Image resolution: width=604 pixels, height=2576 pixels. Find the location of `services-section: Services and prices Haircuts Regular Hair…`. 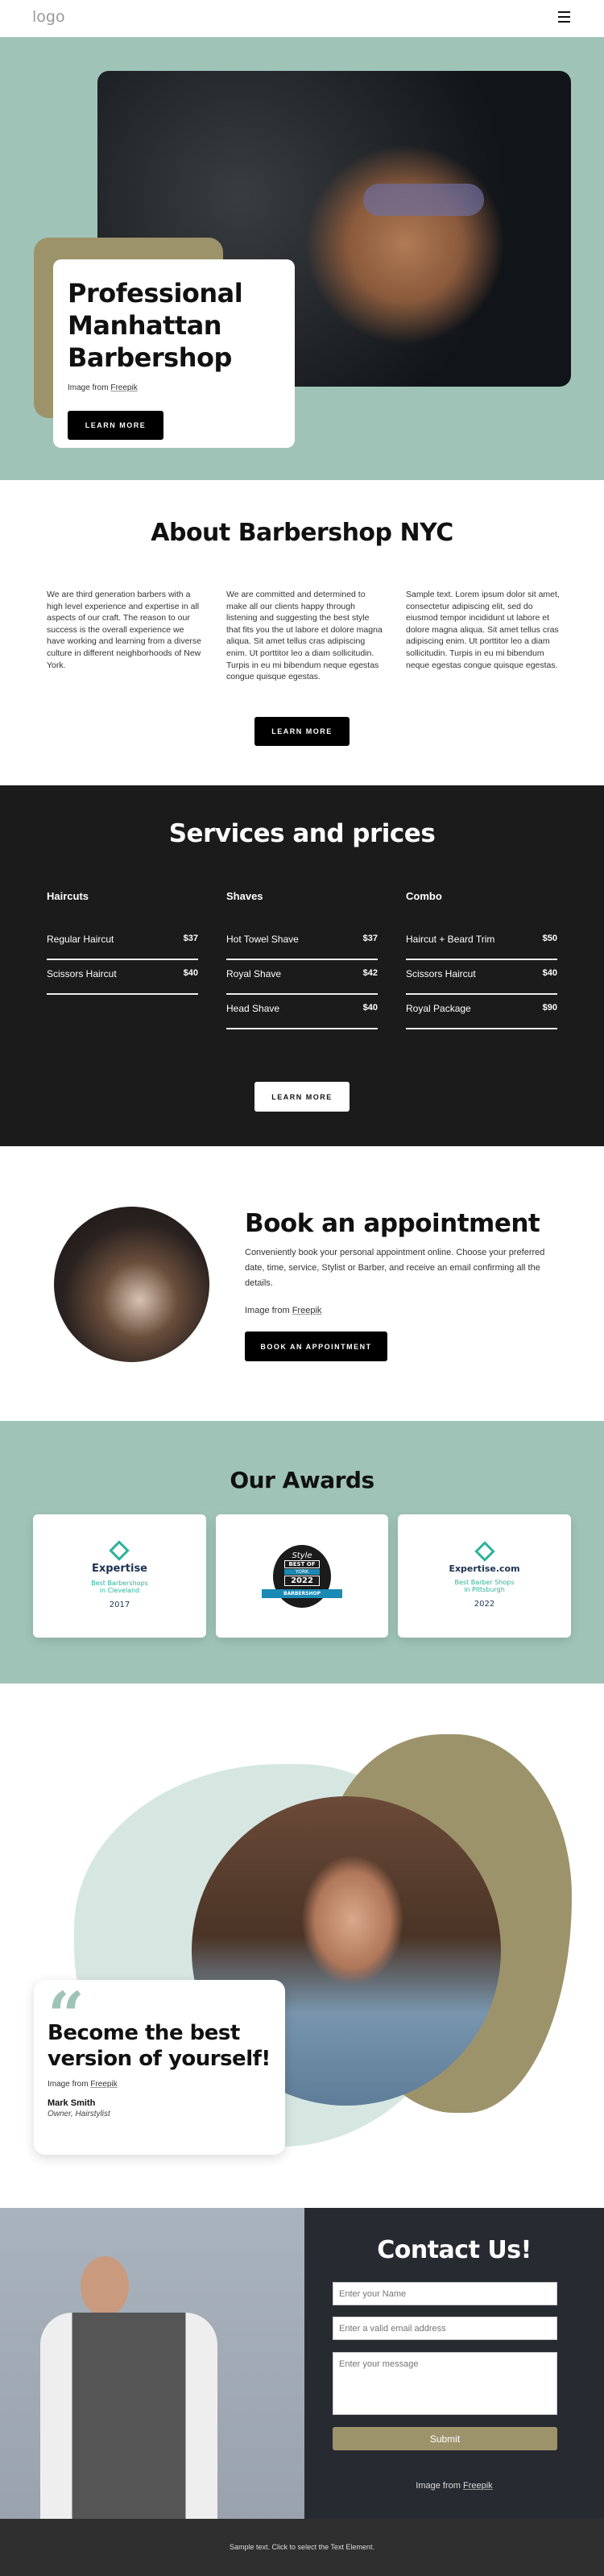

services-section: Services and prices Haircuts Regular Hair… is located at coordinates (302, 965).